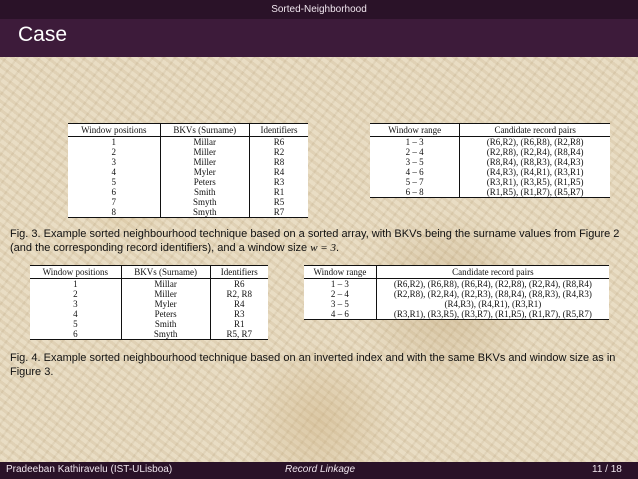 The height and width of the screenshot is (479, 638). Describe the element at coordinates (415, 192) in the screenshot. I see `table-cell: 6 – 8` at that location.